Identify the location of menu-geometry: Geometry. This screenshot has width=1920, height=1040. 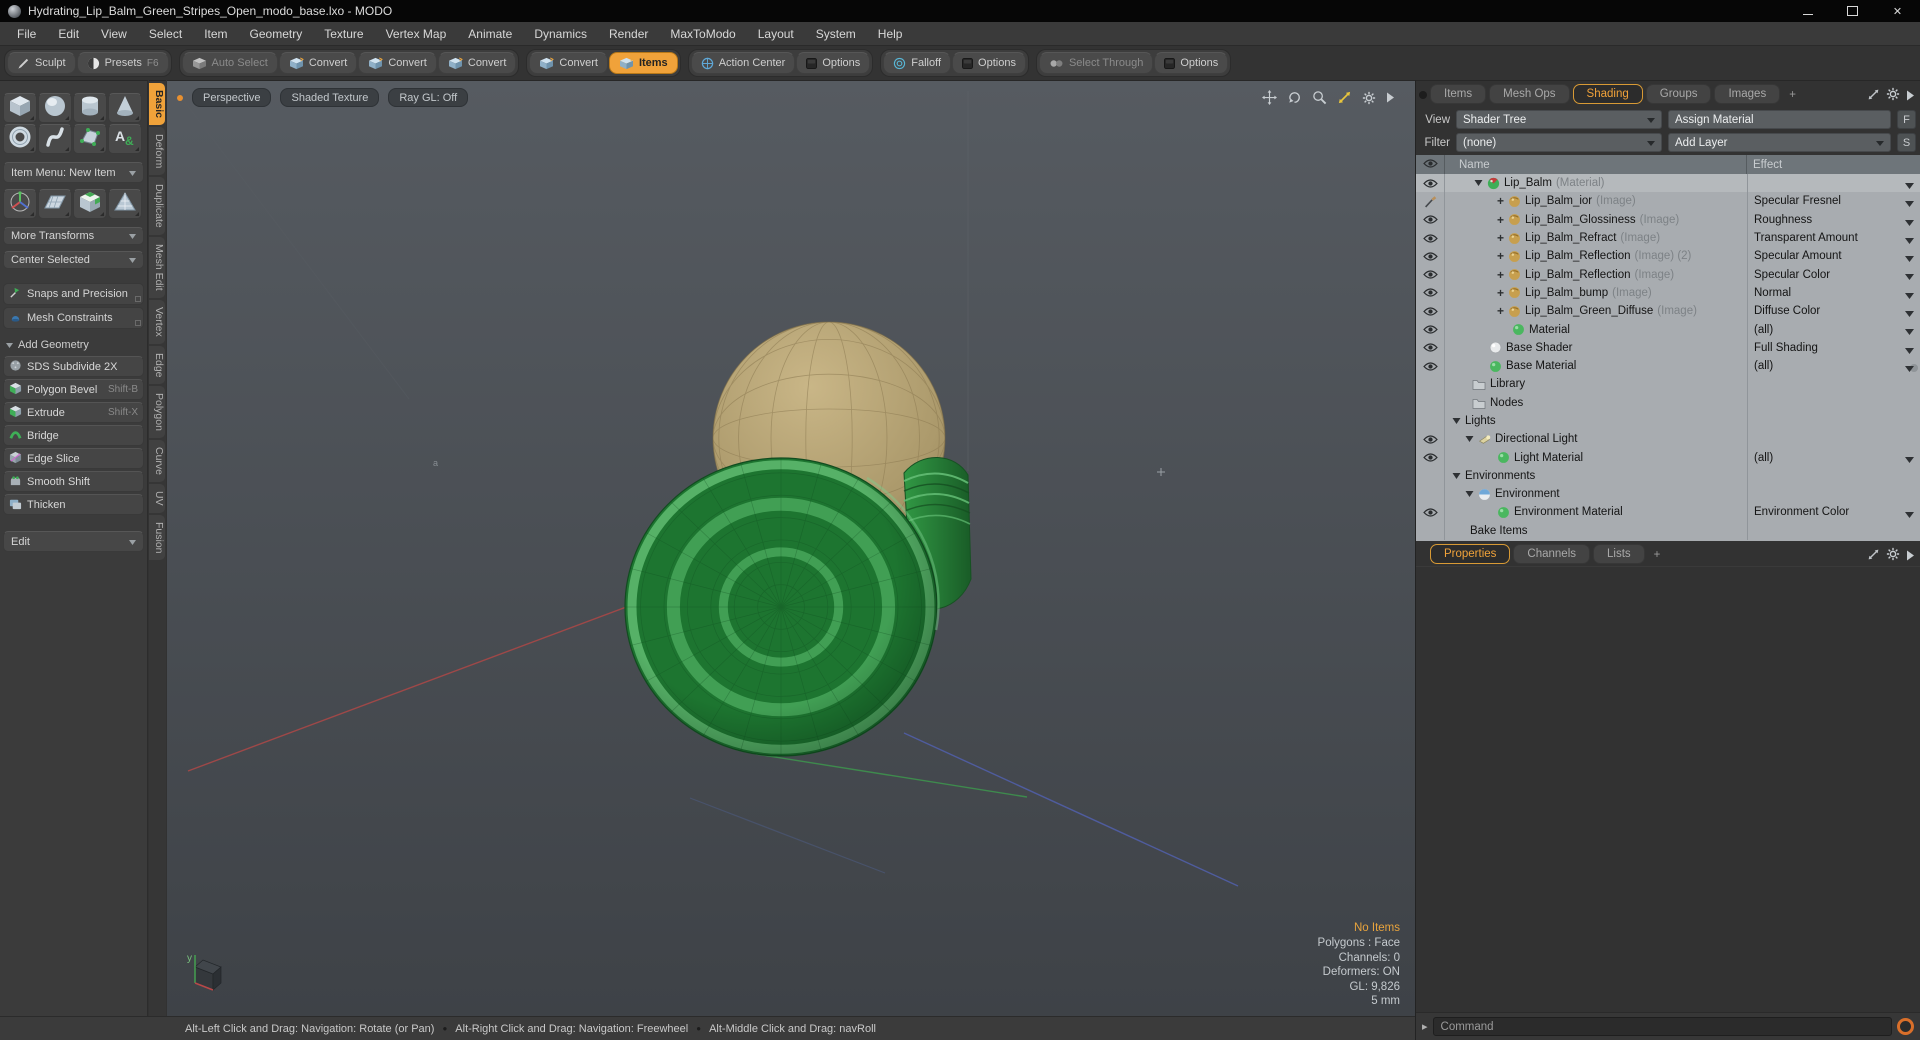
(276, 34).